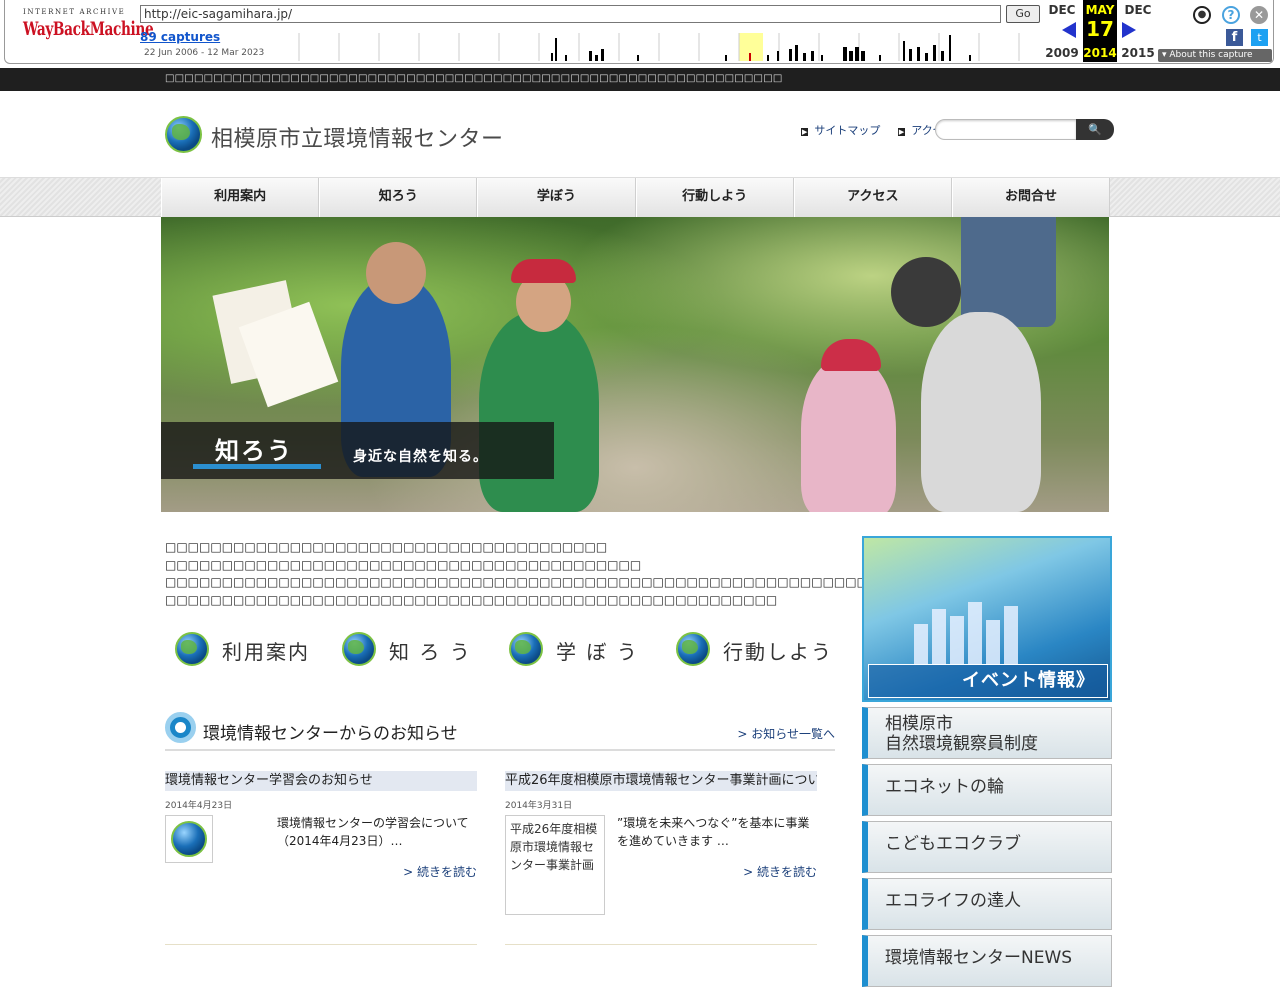 The image size is (1280, 987). What do you see at coordinates (1202, 15) in the screenshot?
I see `user-icon: ●` at bounding box center [1202, 15].